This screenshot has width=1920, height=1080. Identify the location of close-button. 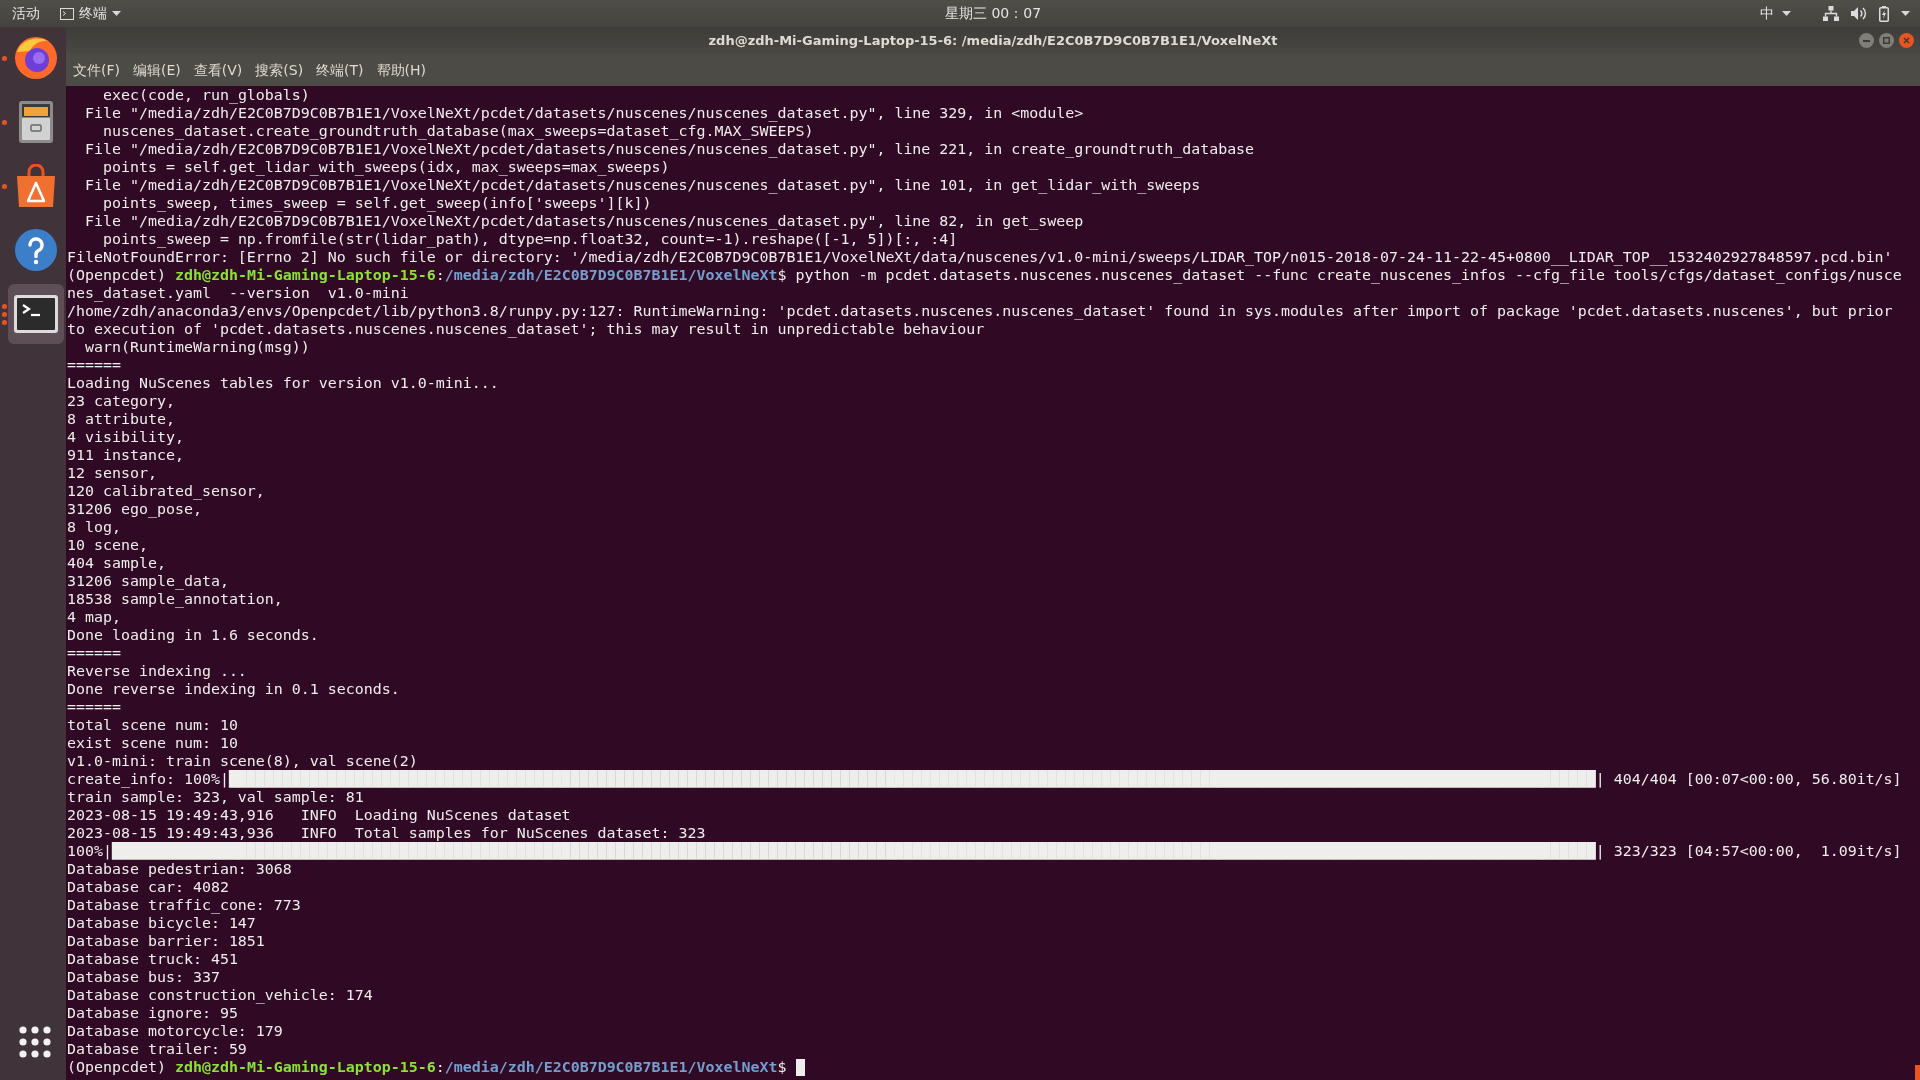
(1906, 40).